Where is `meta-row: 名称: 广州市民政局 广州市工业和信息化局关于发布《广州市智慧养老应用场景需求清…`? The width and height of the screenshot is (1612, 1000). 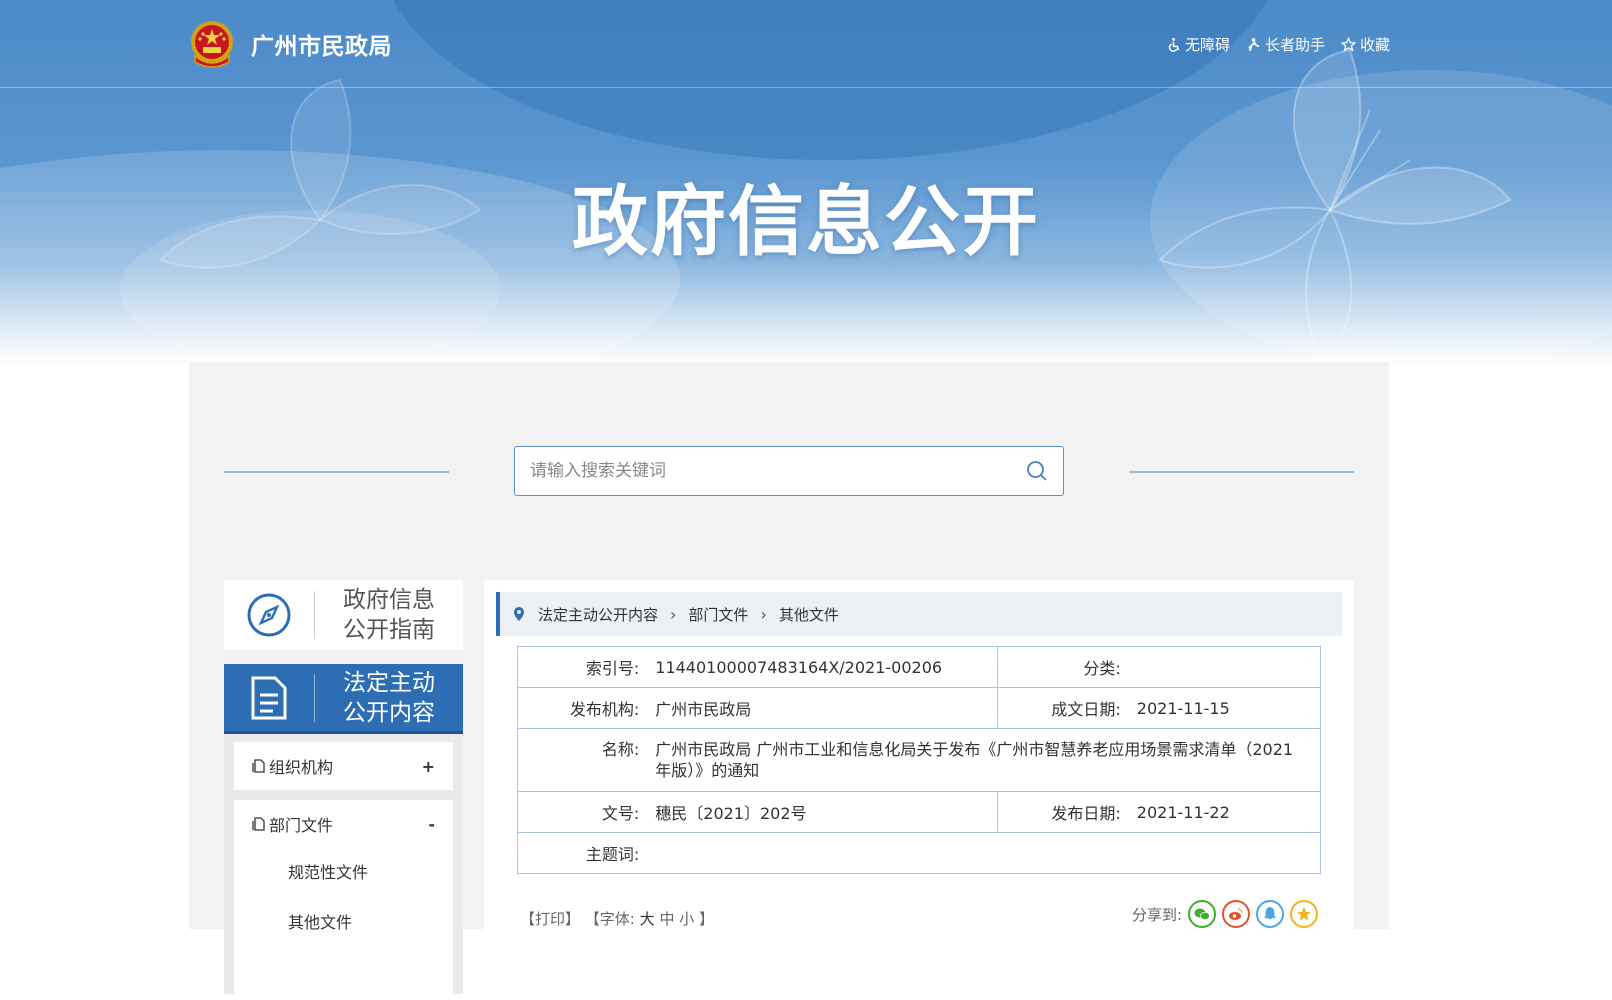
meta-row: 名称: 广州市民政局 广州市工业和信息化局关于发布《广州市智慧养老应用场景需求清… is located at coordinates (919, 760).